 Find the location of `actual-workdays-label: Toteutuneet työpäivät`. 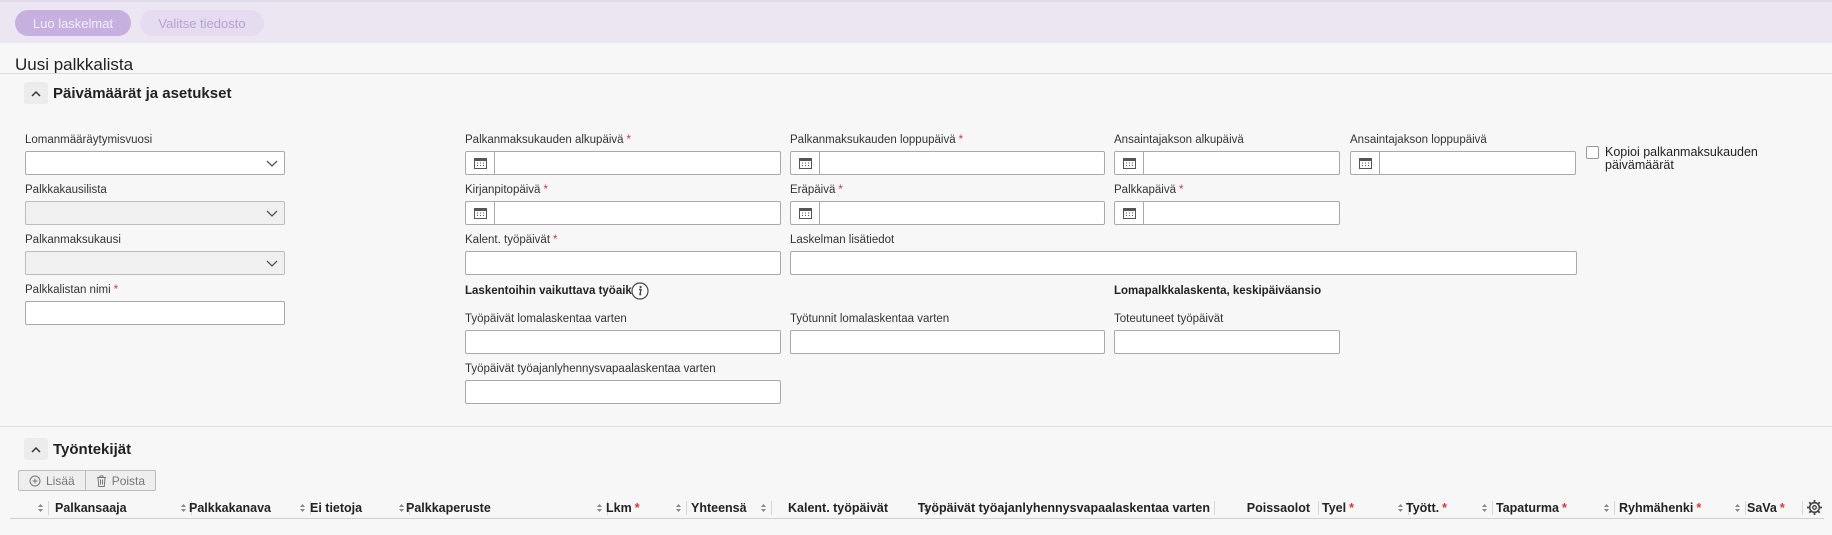

actual-workdays-label: Toteutuneet työpäivät is located at coordinates (1169, 319).